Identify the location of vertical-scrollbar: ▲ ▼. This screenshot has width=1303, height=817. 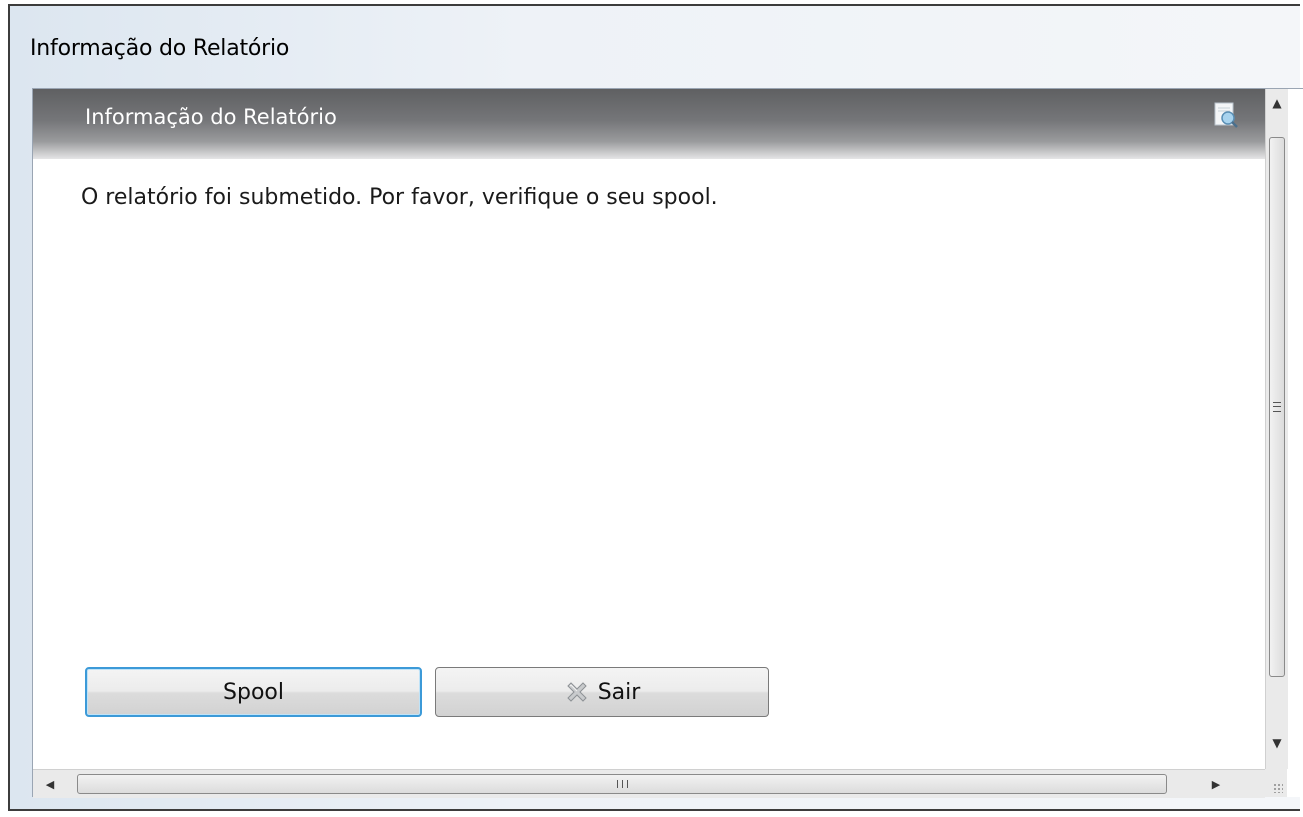
(1276, 429).